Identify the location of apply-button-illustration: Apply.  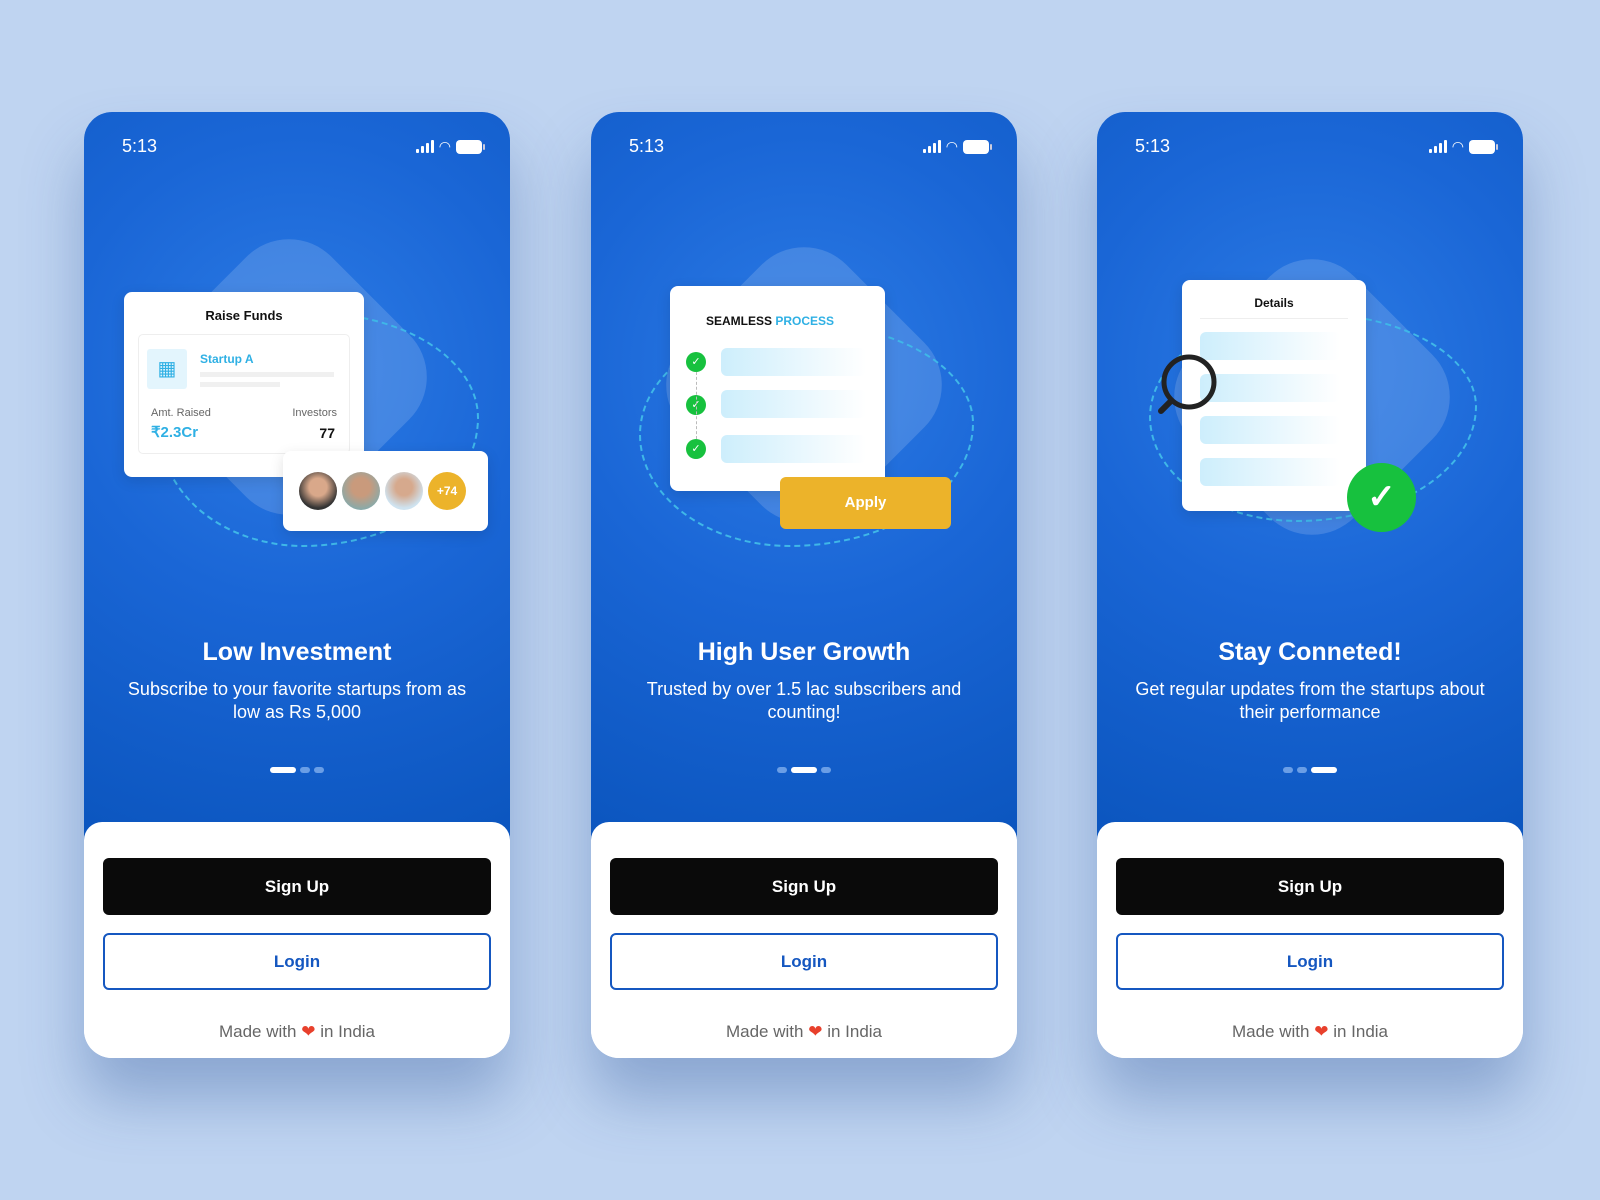
(865, 503).